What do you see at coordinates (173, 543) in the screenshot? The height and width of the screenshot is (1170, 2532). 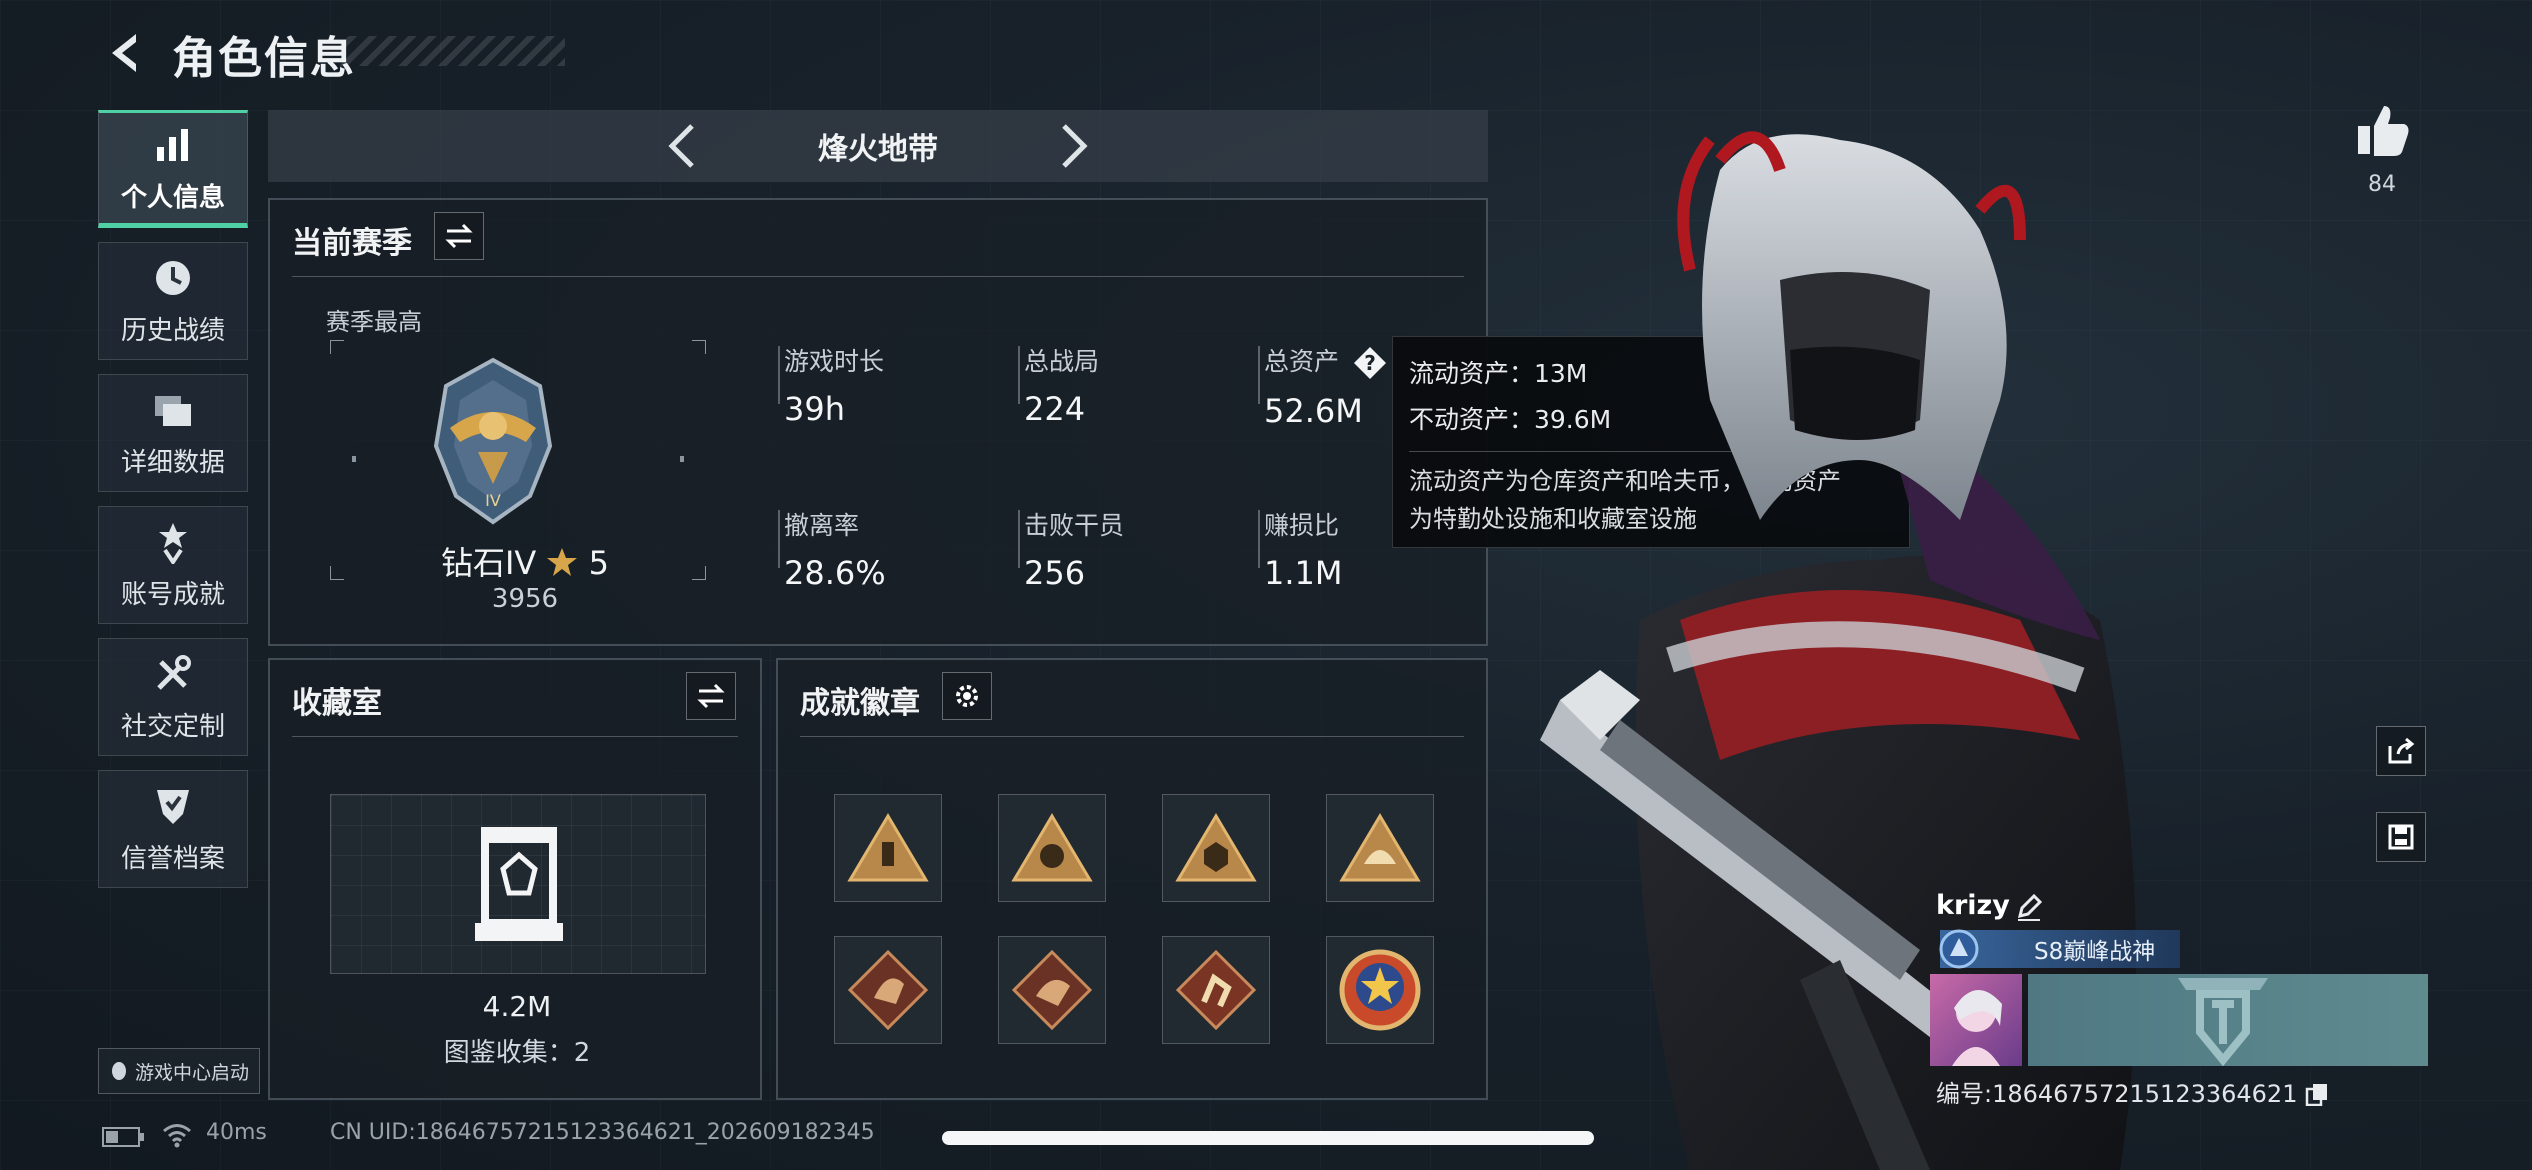 I see `medal-icon` at bounding box center [173, 543].